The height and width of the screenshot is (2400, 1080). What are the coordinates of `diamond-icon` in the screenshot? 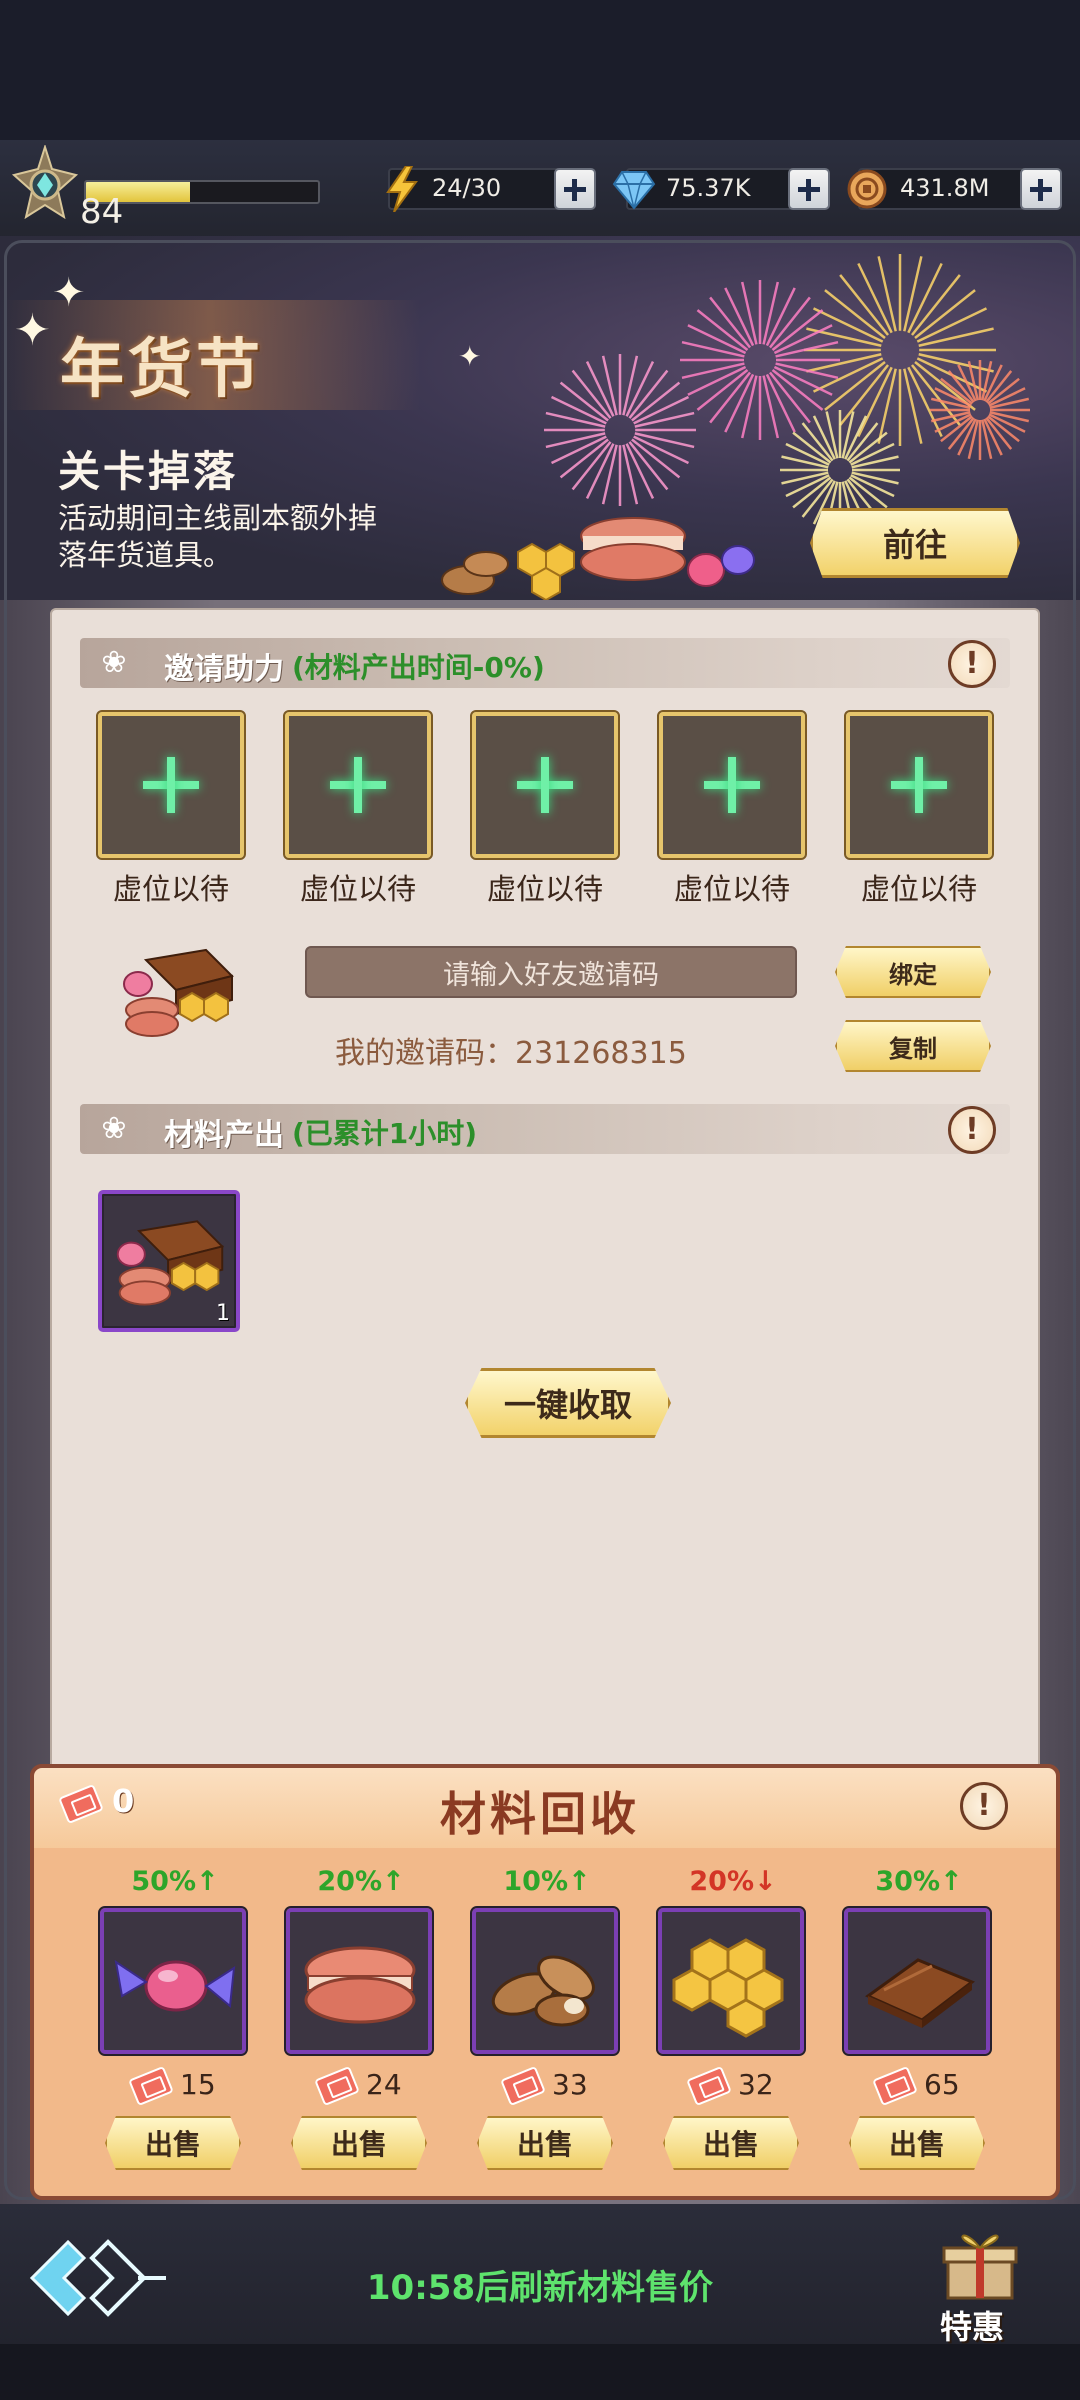 It's located at (634, 190).